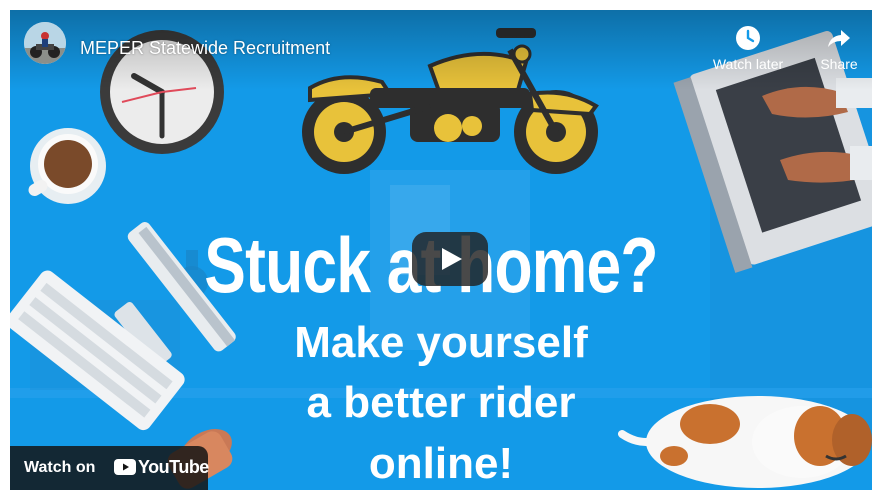  I want to click on channel-avatar, so click(45, 43).